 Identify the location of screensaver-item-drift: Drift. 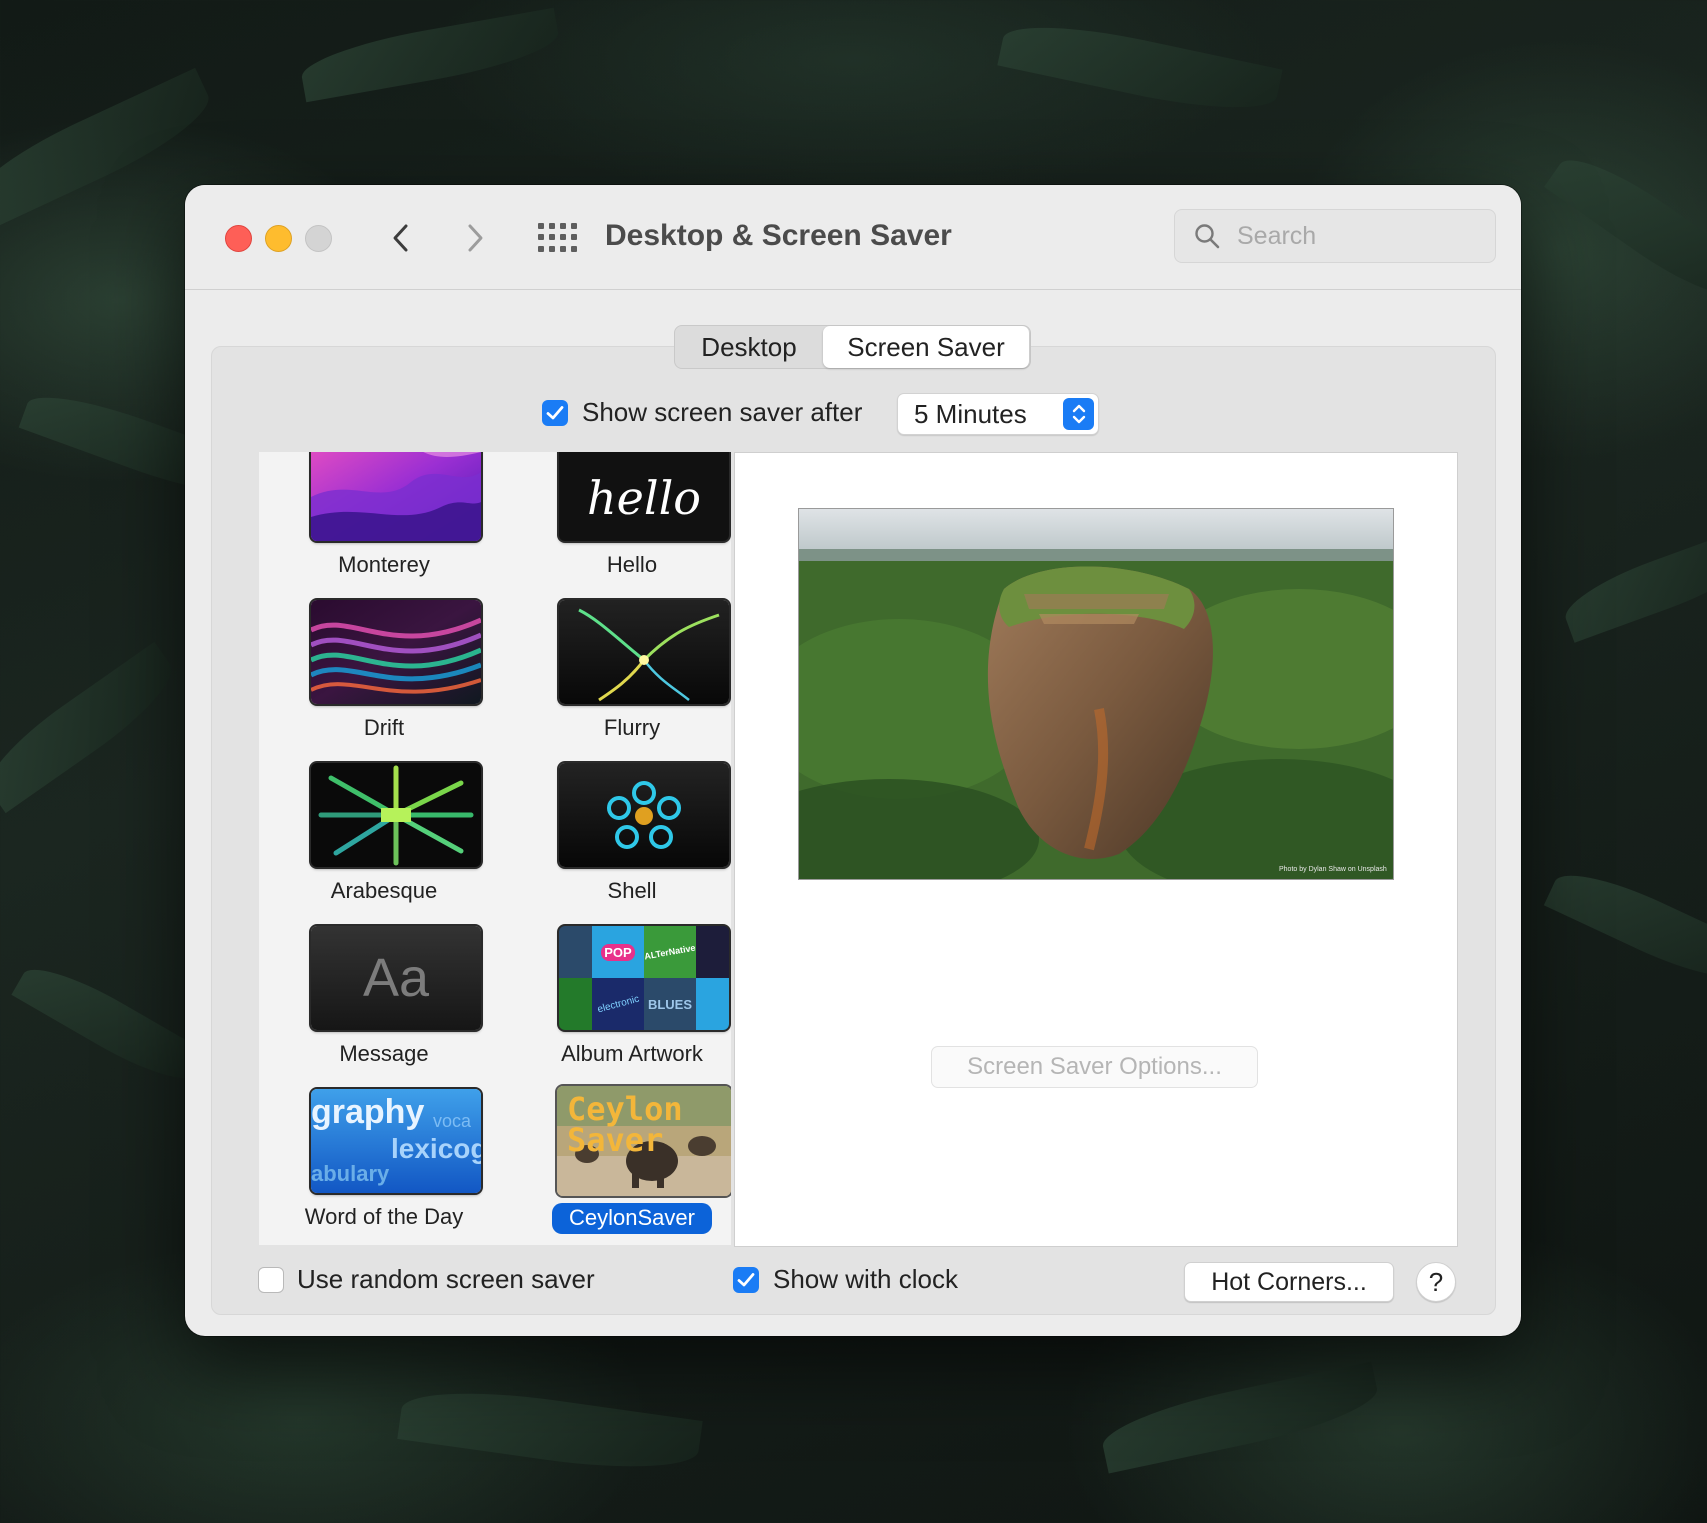
(384, 682).